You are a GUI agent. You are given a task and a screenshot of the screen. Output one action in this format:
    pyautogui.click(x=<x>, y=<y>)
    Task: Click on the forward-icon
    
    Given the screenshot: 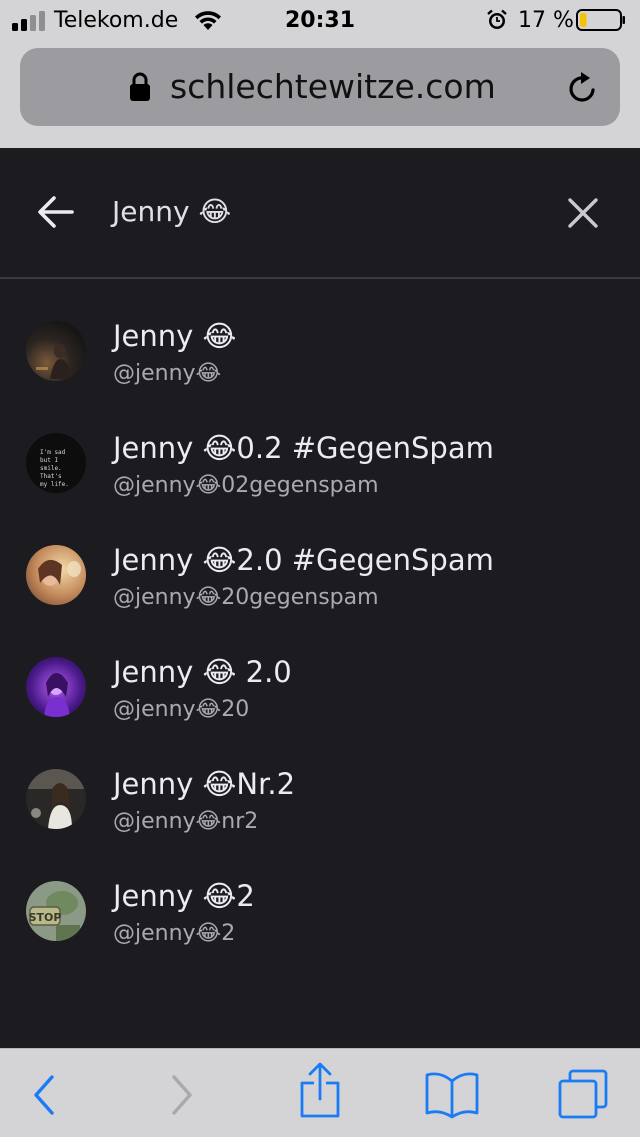 What is the action you would take?
    pyautogui.click(x=182, y=1095)
    